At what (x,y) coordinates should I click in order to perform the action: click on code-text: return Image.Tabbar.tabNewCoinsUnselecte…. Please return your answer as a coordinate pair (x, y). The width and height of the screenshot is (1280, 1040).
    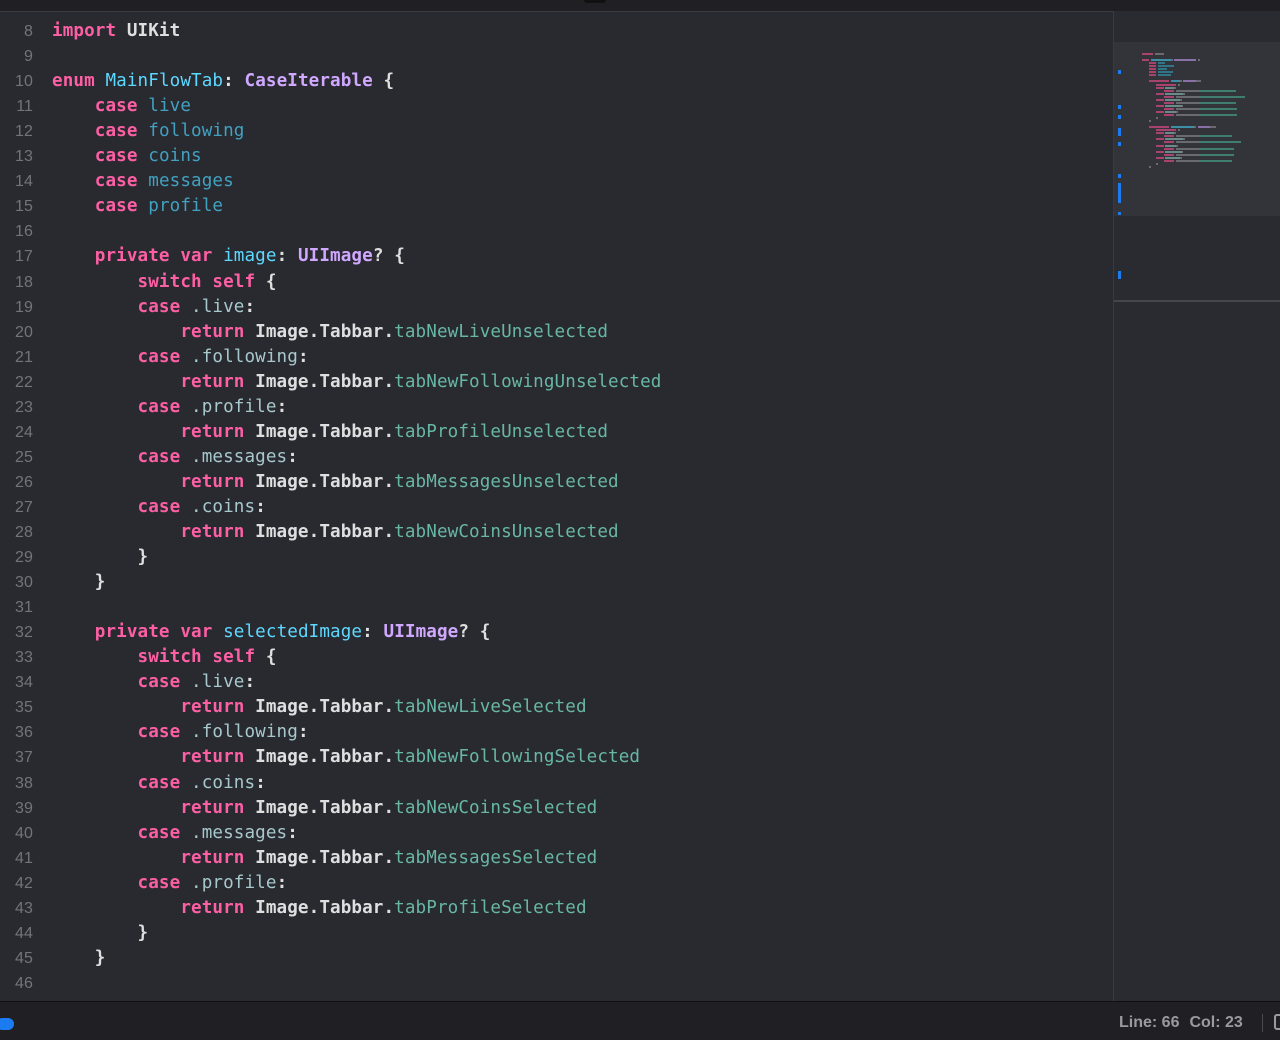
    Looking at the image, I should click on (335, 532).